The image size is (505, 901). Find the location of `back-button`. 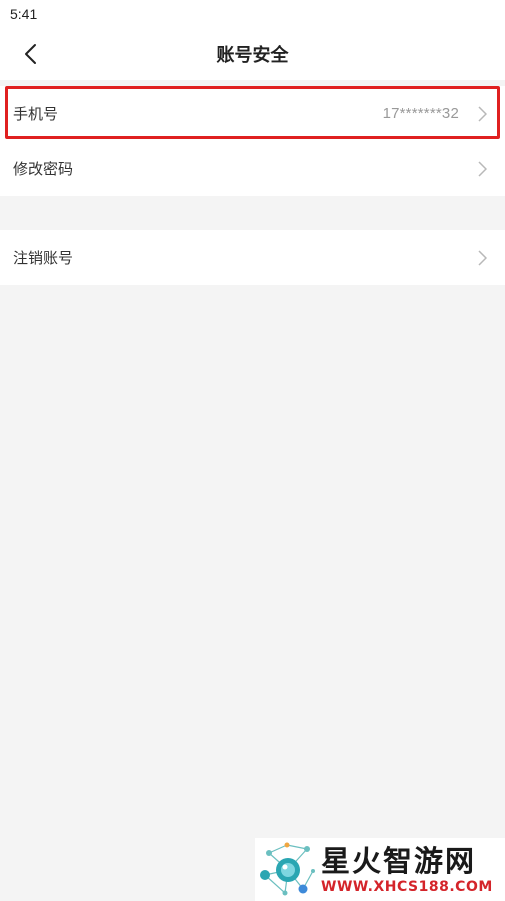

back-button is located at coordinates (30, 54).